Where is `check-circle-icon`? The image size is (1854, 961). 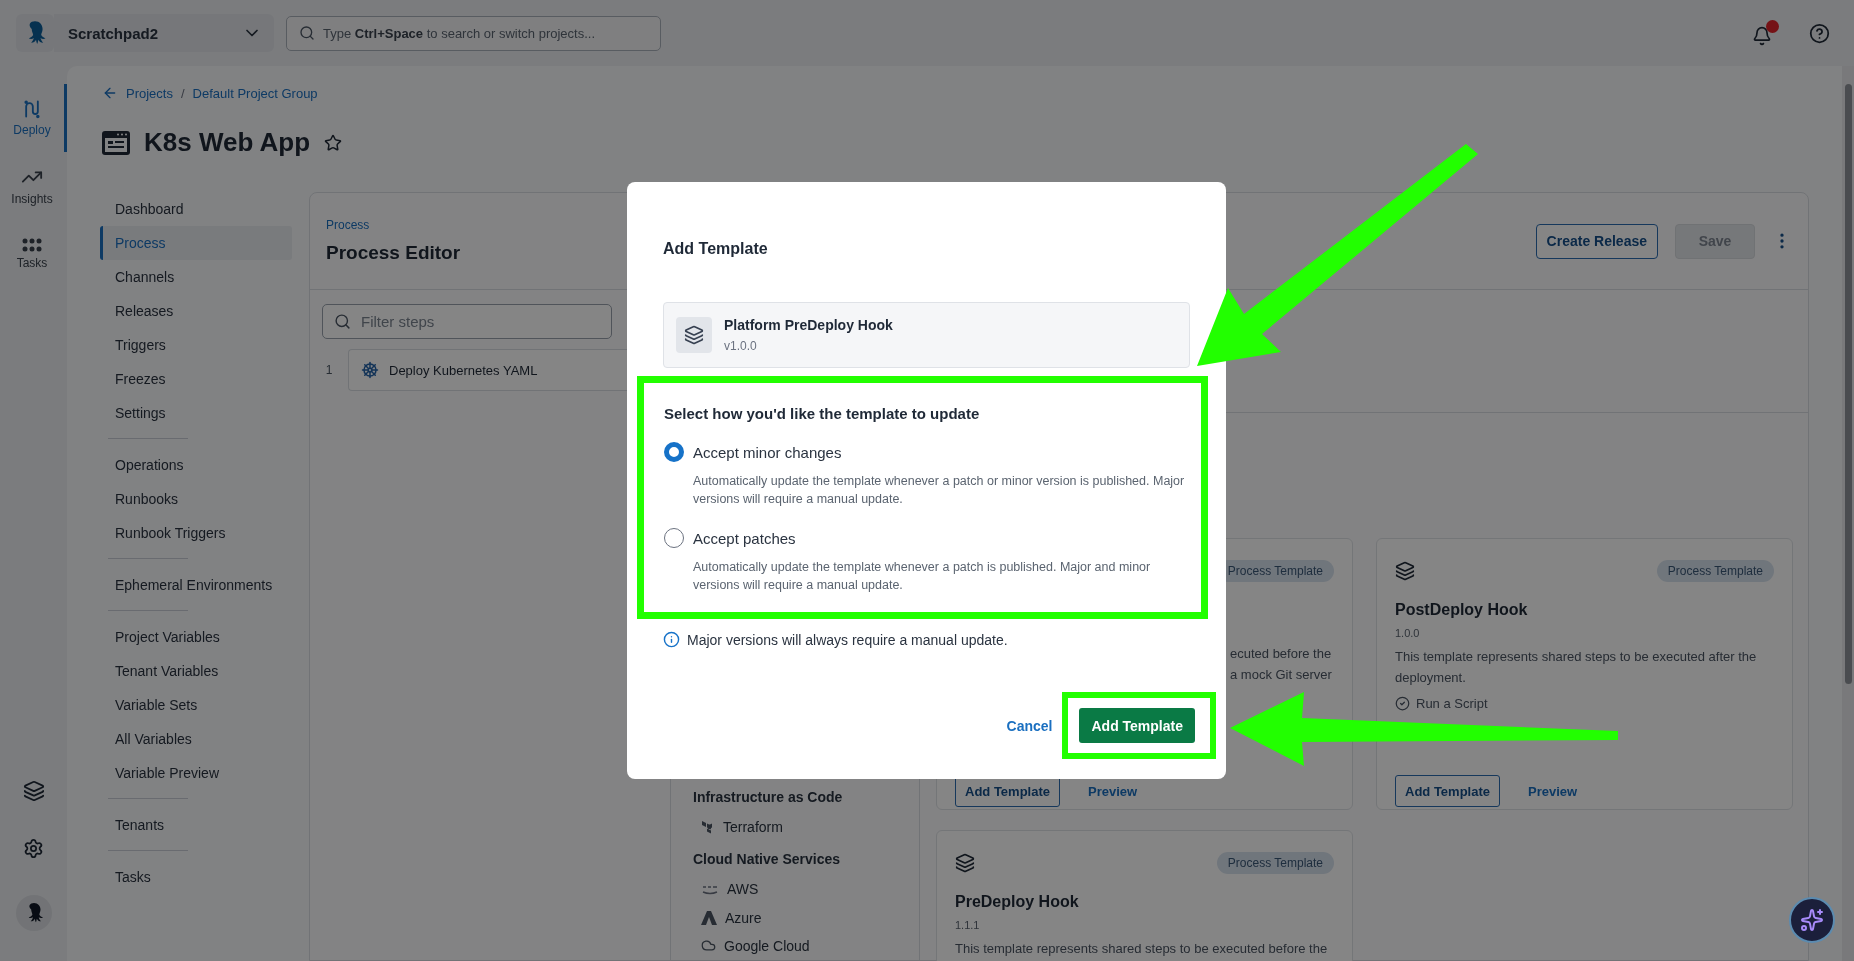
check-circle-icon is located at coordinates (1402, 703).